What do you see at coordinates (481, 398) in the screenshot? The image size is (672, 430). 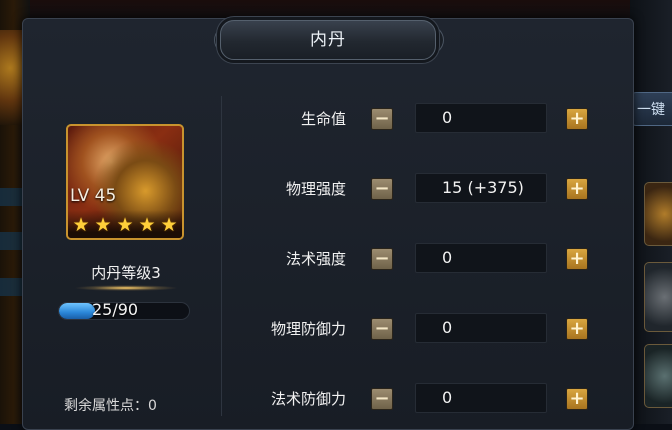 I see `attr-value-magic-defense: 0` at bounding box center [481, 398].